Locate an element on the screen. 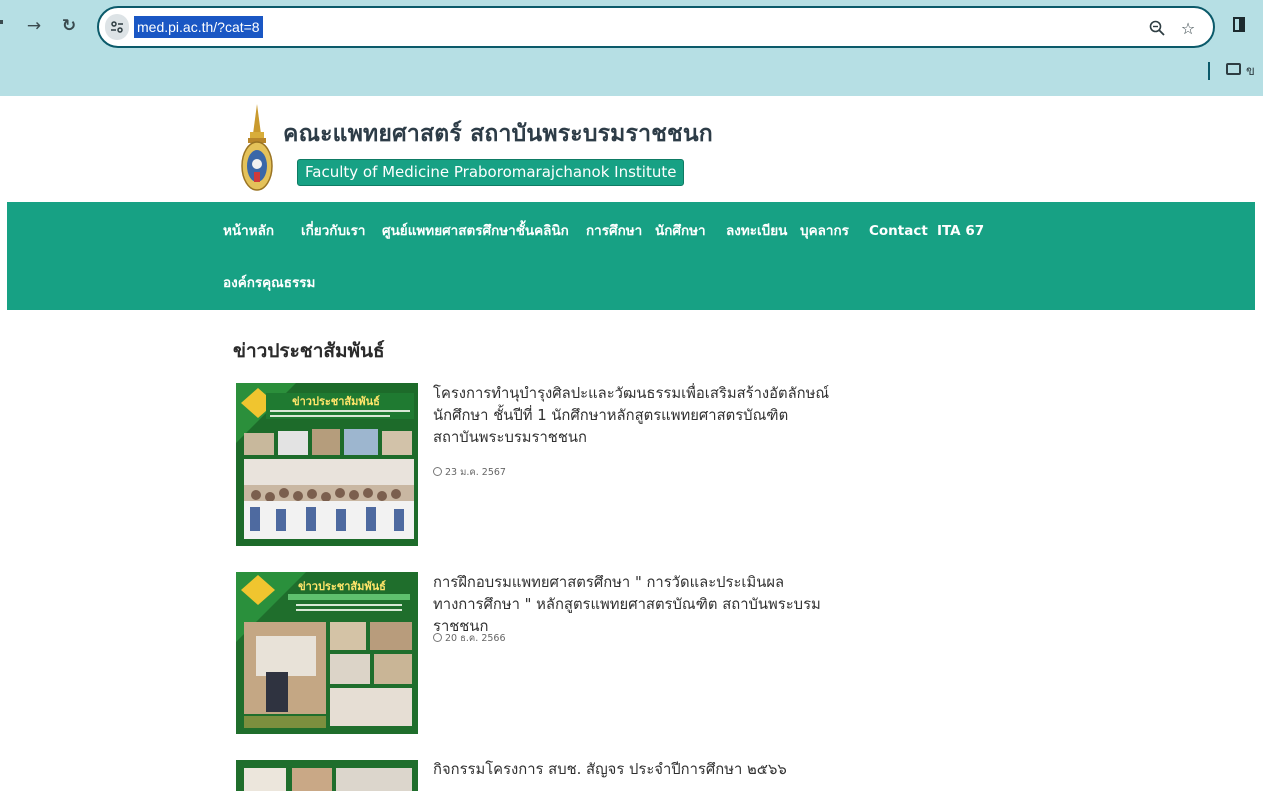 The height and width of the screenshot is (791, 1263). post-date-2: 20 ธ.ค. 2566 is located at coordinates (469, 638).